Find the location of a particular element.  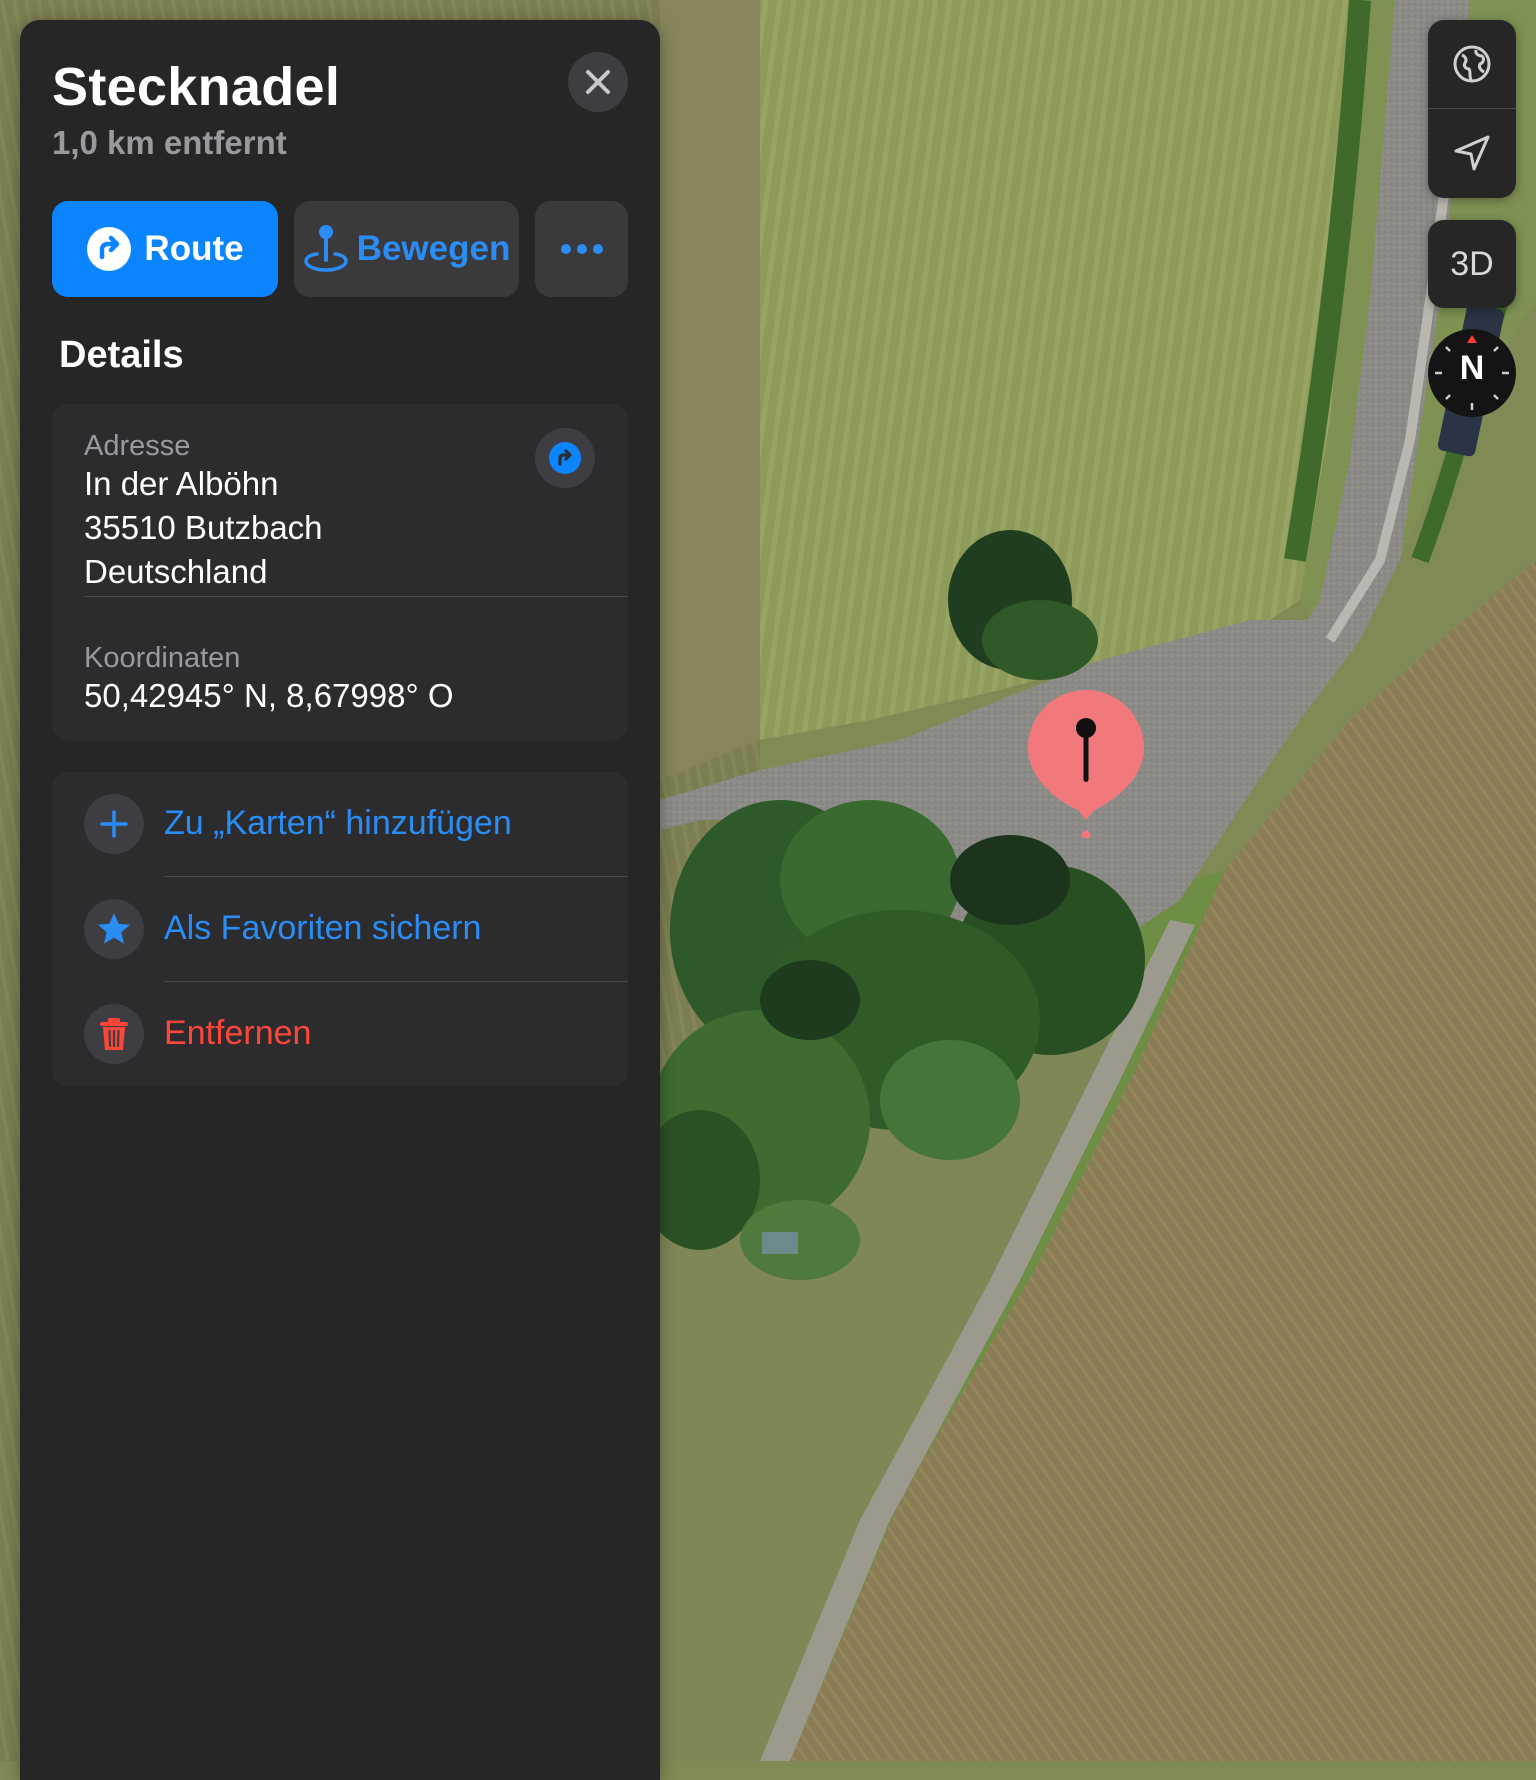

save-favorite-row: Als Favoriten sichern is located at coordinates (340, 929).